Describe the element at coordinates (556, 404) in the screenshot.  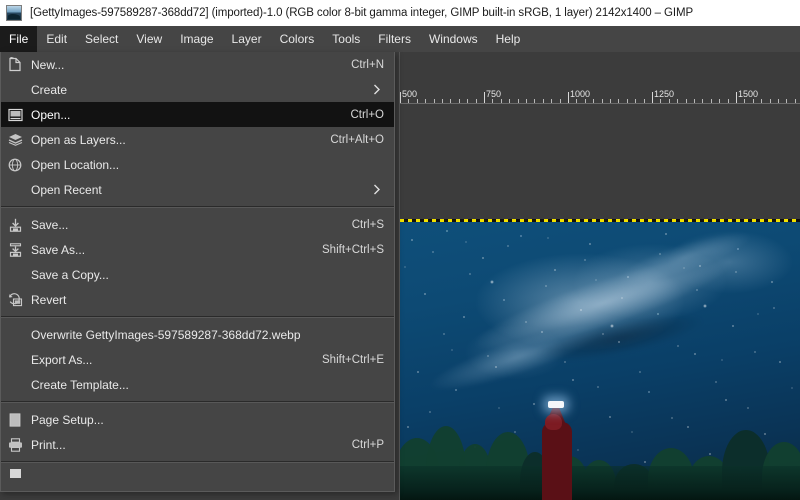
I see `phone-screen-glow` at that location.